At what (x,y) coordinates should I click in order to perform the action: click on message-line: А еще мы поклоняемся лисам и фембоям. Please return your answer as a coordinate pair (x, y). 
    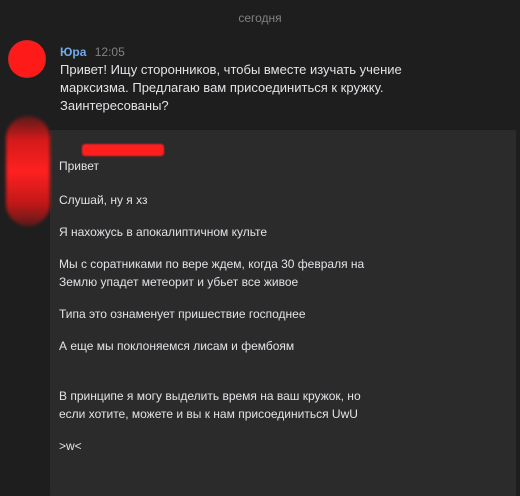
    Looking at the image, I should click on (177, 346).